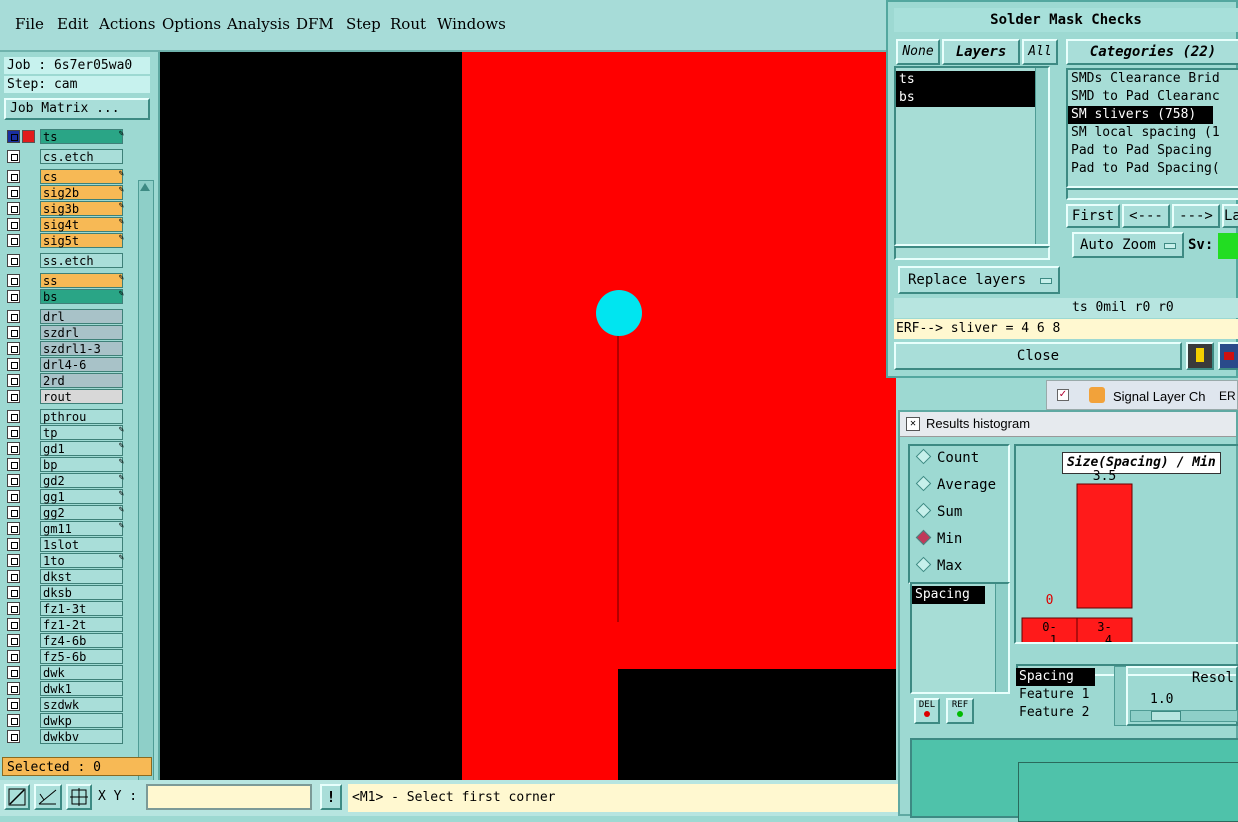 This screenshot has width=1238, height=822. I want to click on menu-rout: Rout, so click(408, 24).